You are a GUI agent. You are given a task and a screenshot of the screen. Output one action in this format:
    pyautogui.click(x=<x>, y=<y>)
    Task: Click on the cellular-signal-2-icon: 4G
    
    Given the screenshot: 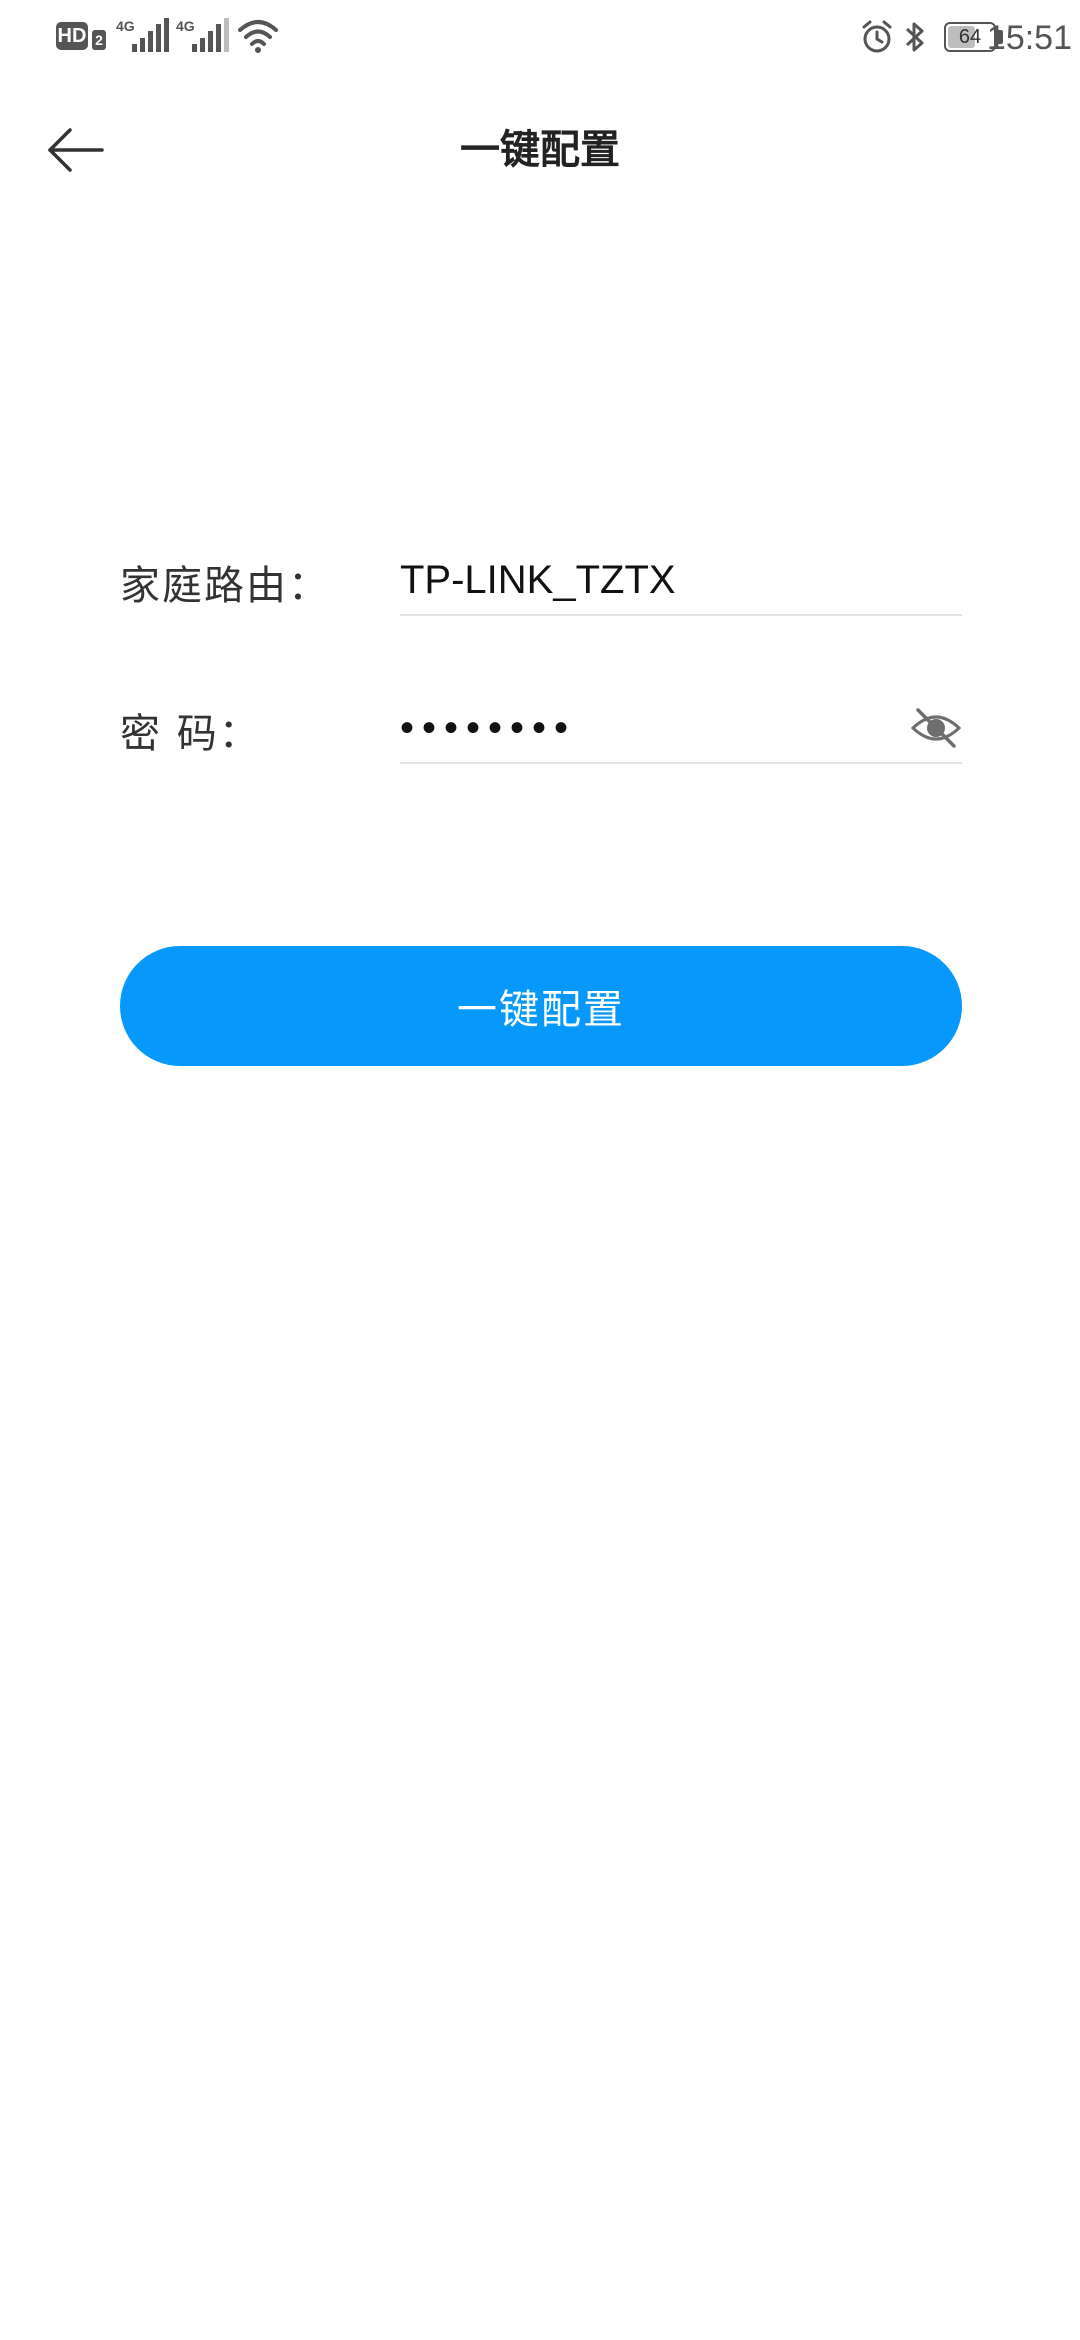 What is the action you would take?
    pyautogui.click(x=204, y=36)
    